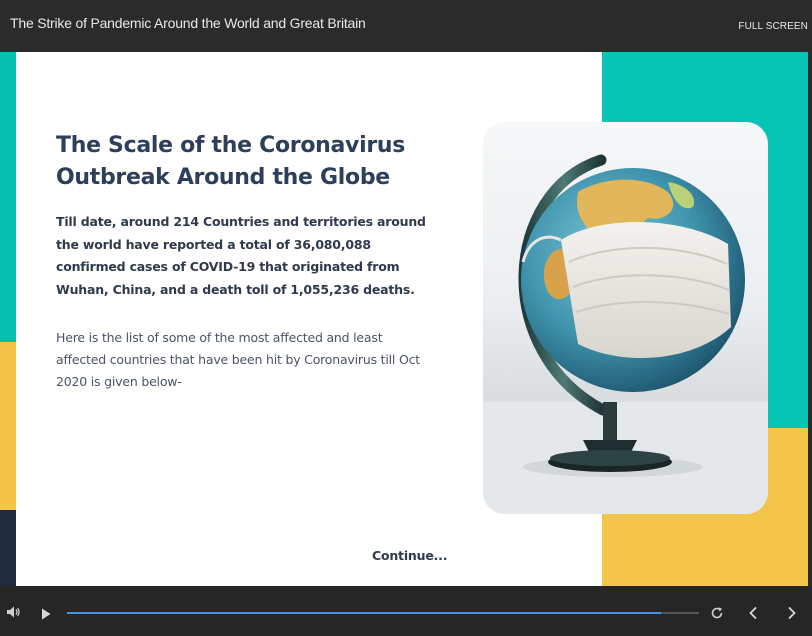  Describe the element at coordinates (8, 426) in the screenshot. I see `left-yellow-strip` at that location.